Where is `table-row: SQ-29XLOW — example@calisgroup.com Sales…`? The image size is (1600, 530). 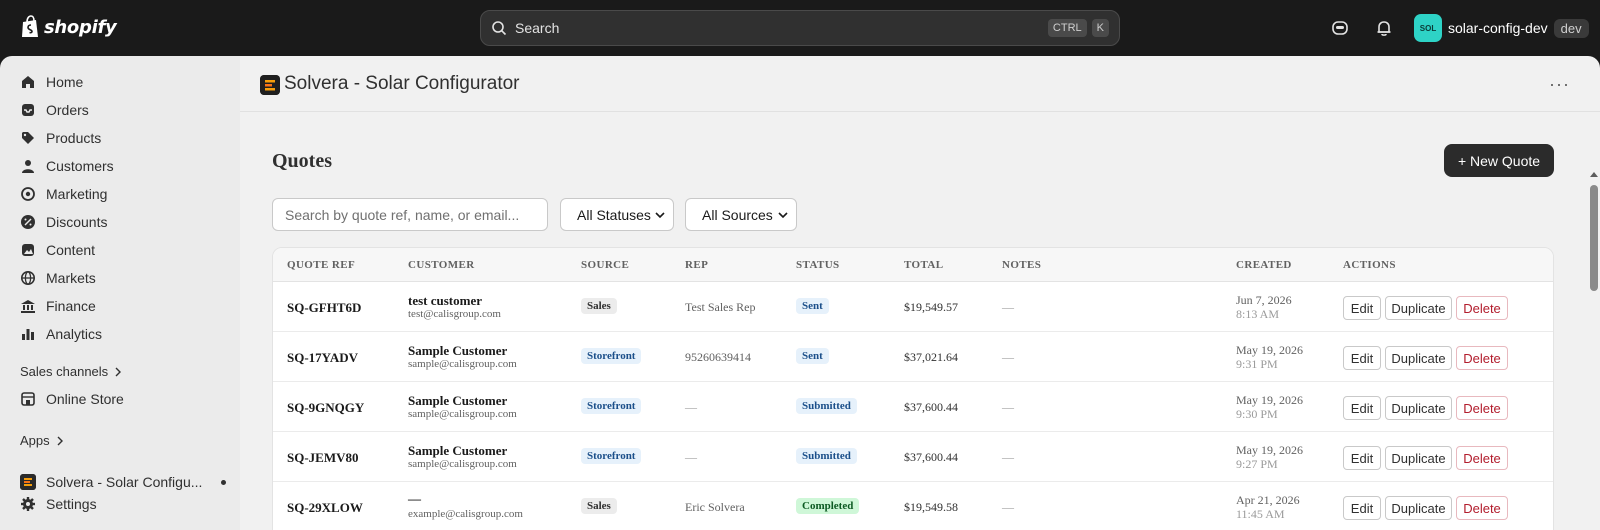
table-row: SQ-29XLOW — example@calisgroup.com Sales… is located at coordinates (913, 506).